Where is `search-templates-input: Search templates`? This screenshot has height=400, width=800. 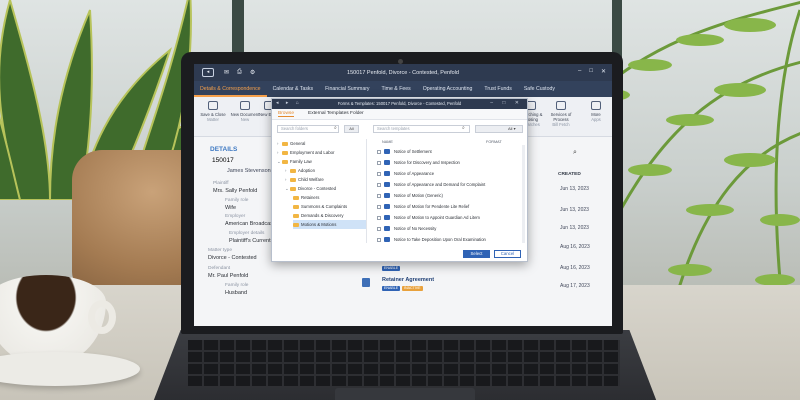 search-templates-input: Search templates is located at coordinates (421, 129).